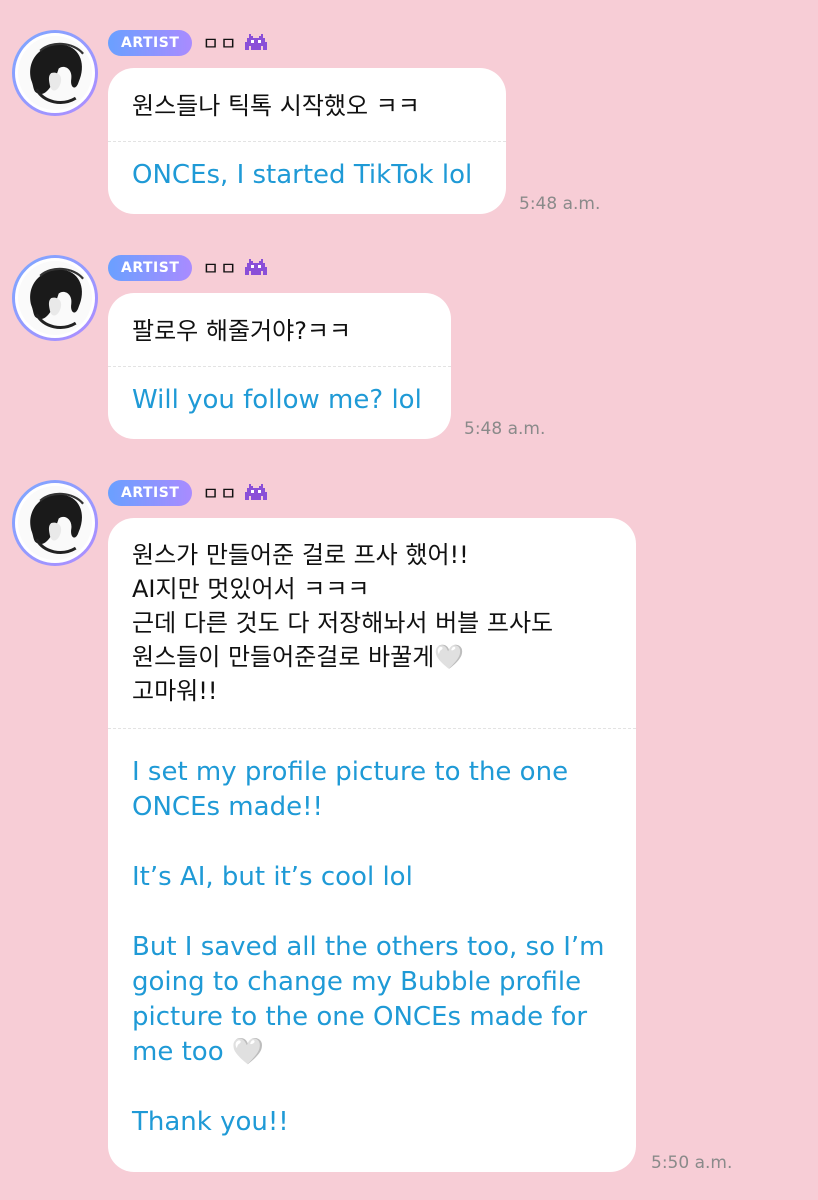 This screenshot has height=1200, width=818. I want to click on english-translation: Will you follow me? lol, so click(277, 400).